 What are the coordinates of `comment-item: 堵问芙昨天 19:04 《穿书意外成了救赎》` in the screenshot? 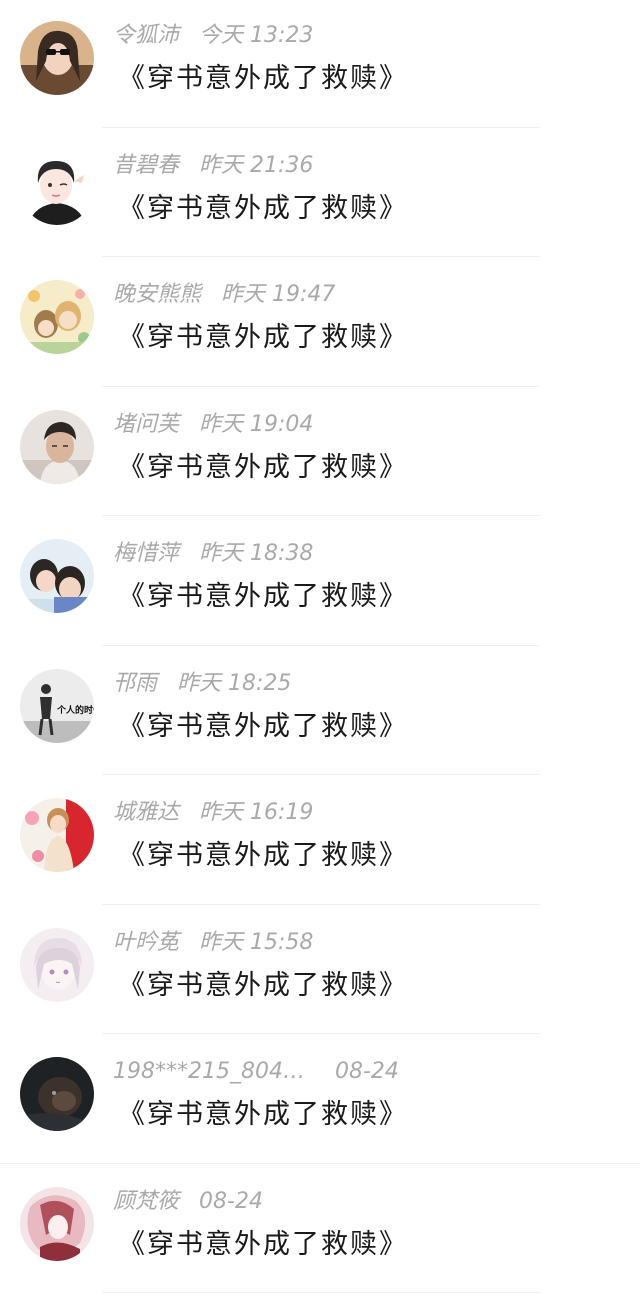 It's located at (320, 454).